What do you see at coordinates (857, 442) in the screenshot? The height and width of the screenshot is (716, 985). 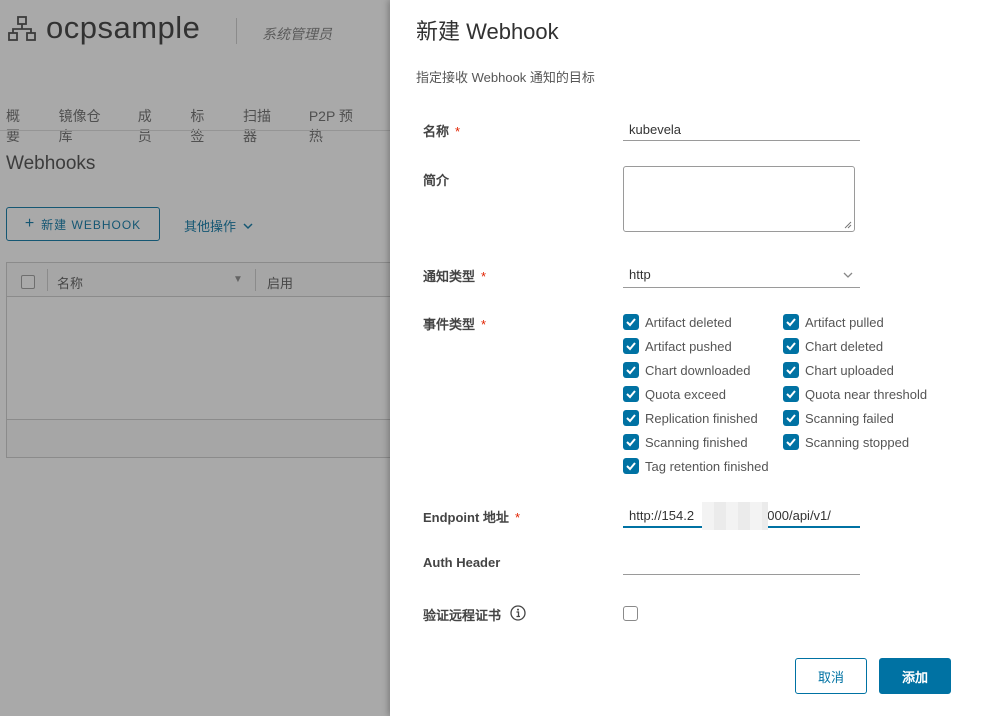 I see `event-label: Scanning stopped` at bounding box center [857, 442].